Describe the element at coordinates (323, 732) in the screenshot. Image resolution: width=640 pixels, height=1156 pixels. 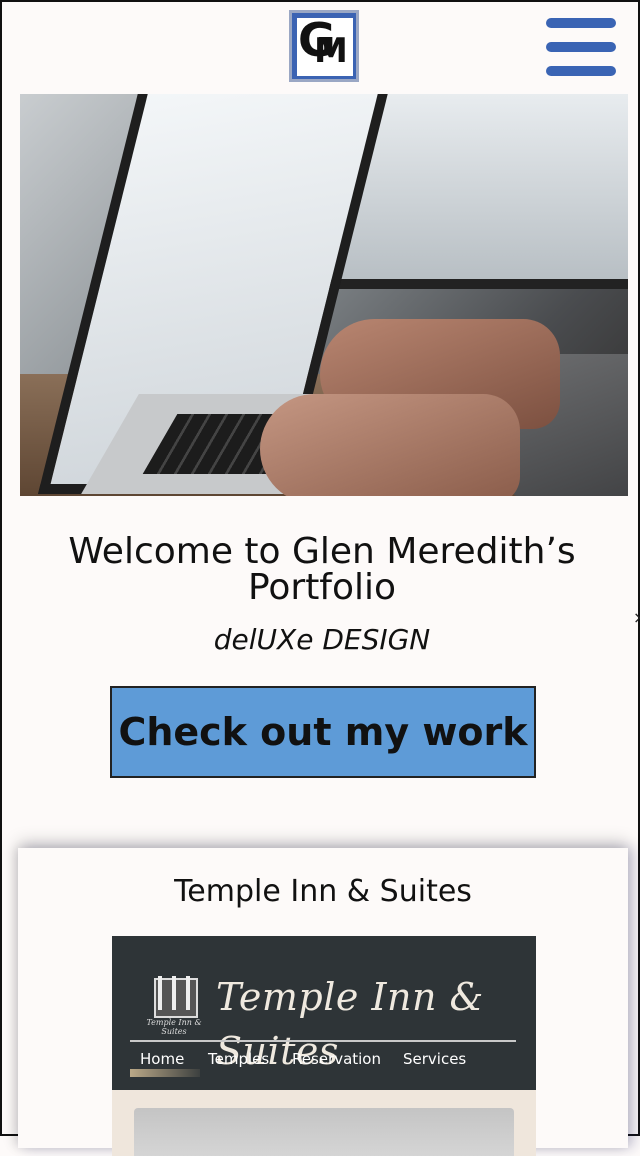
I see `check-out-work-button: Check out my work` at that location.